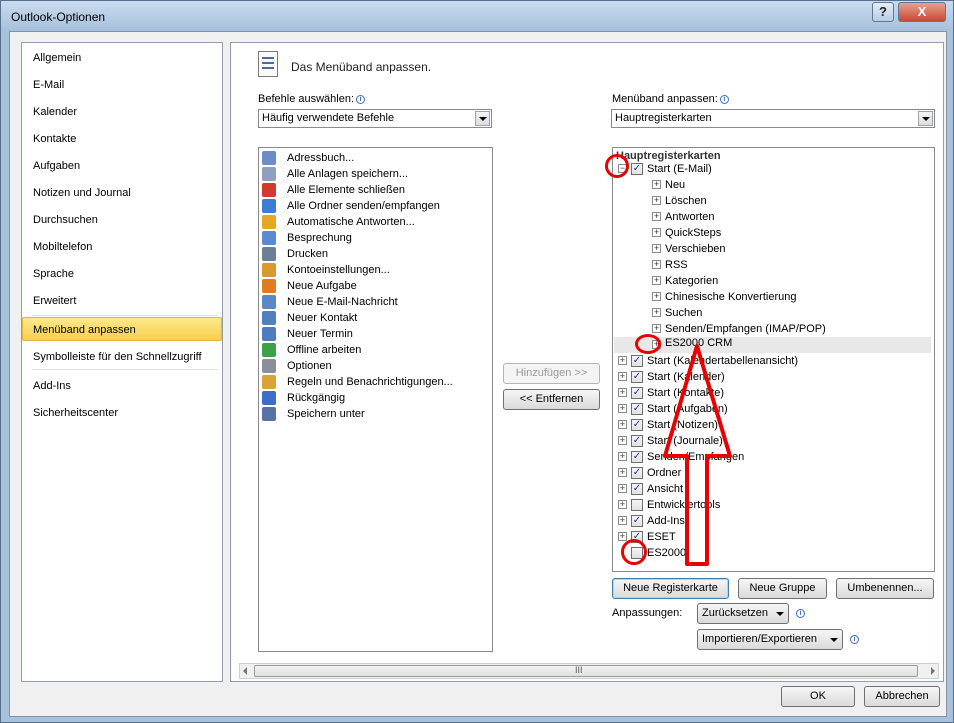 This screenshot has width=954, height=723. I want to click on command-item: Besprechung, so click(376, 238).